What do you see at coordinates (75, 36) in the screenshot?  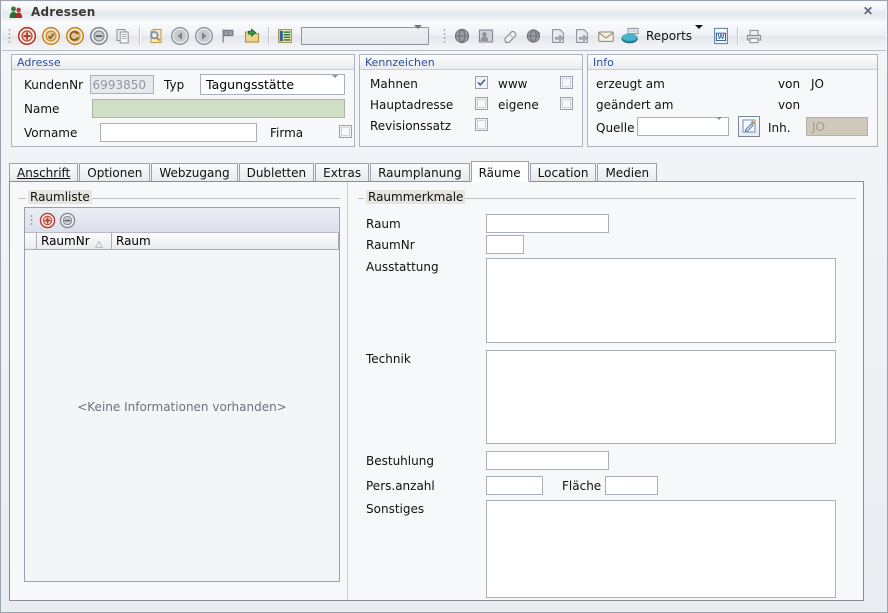 I see `refresh-record-icon` at bounding box center [75, 36].